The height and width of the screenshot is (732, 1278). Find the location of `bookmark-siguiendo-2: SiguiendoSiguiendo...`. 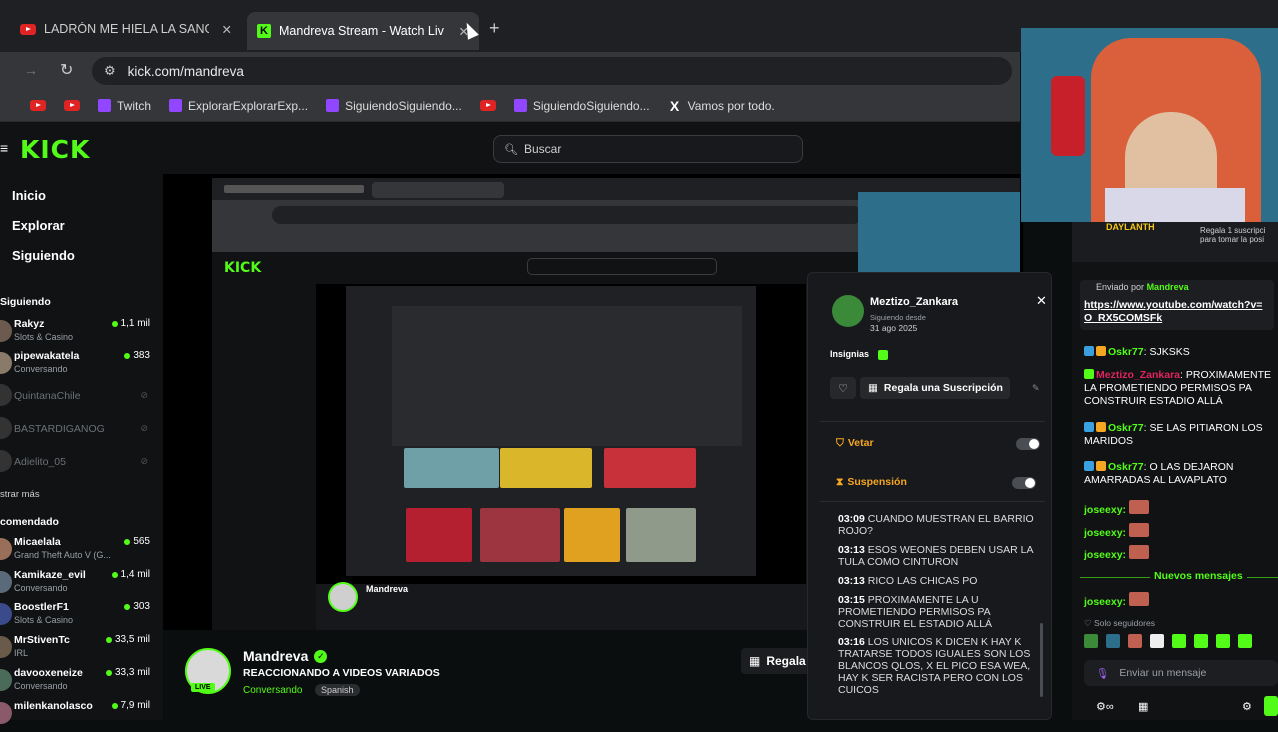

bookmark-siguiendo-2: SiguiendoSiguiendo... is located at coordinates (581, 106).